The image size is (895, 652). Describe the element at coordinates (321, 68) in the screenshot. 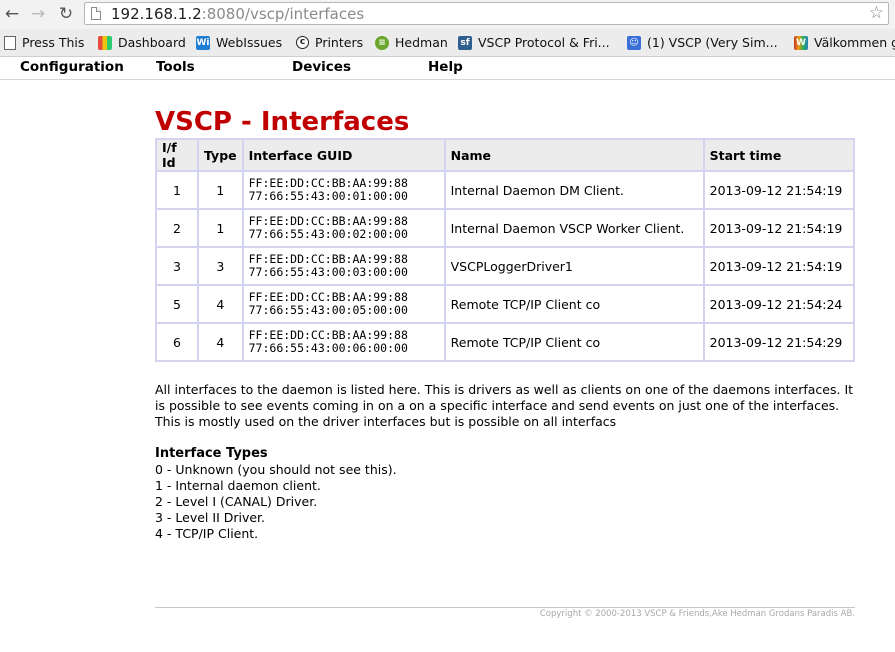

I see `menu-devices: Devices` at that location.